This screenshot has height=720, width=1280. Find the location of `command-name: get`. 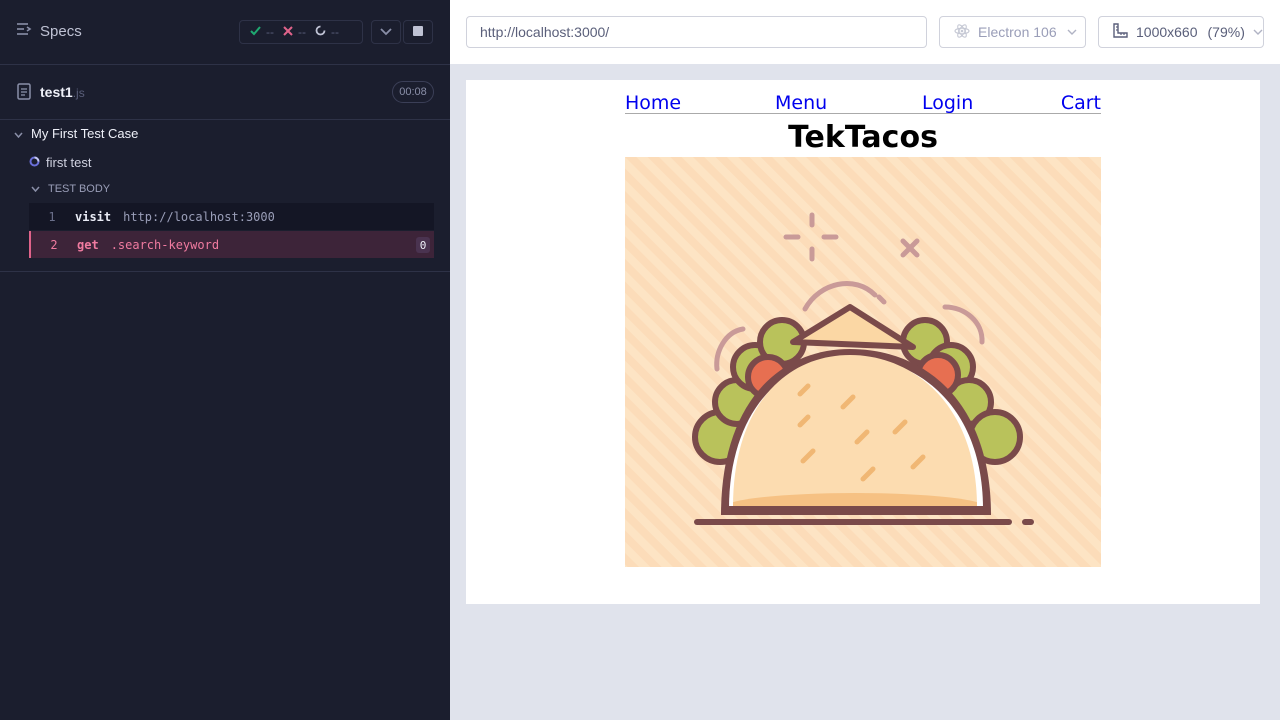

command-name: get is located at coordinates (88, 244).